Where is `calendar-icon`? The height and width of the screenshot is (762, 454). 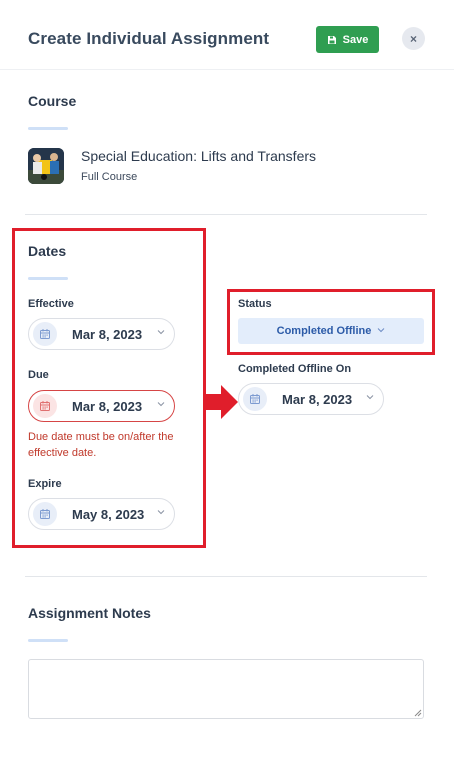
calendar-icon is located at coordinates (255, 399).